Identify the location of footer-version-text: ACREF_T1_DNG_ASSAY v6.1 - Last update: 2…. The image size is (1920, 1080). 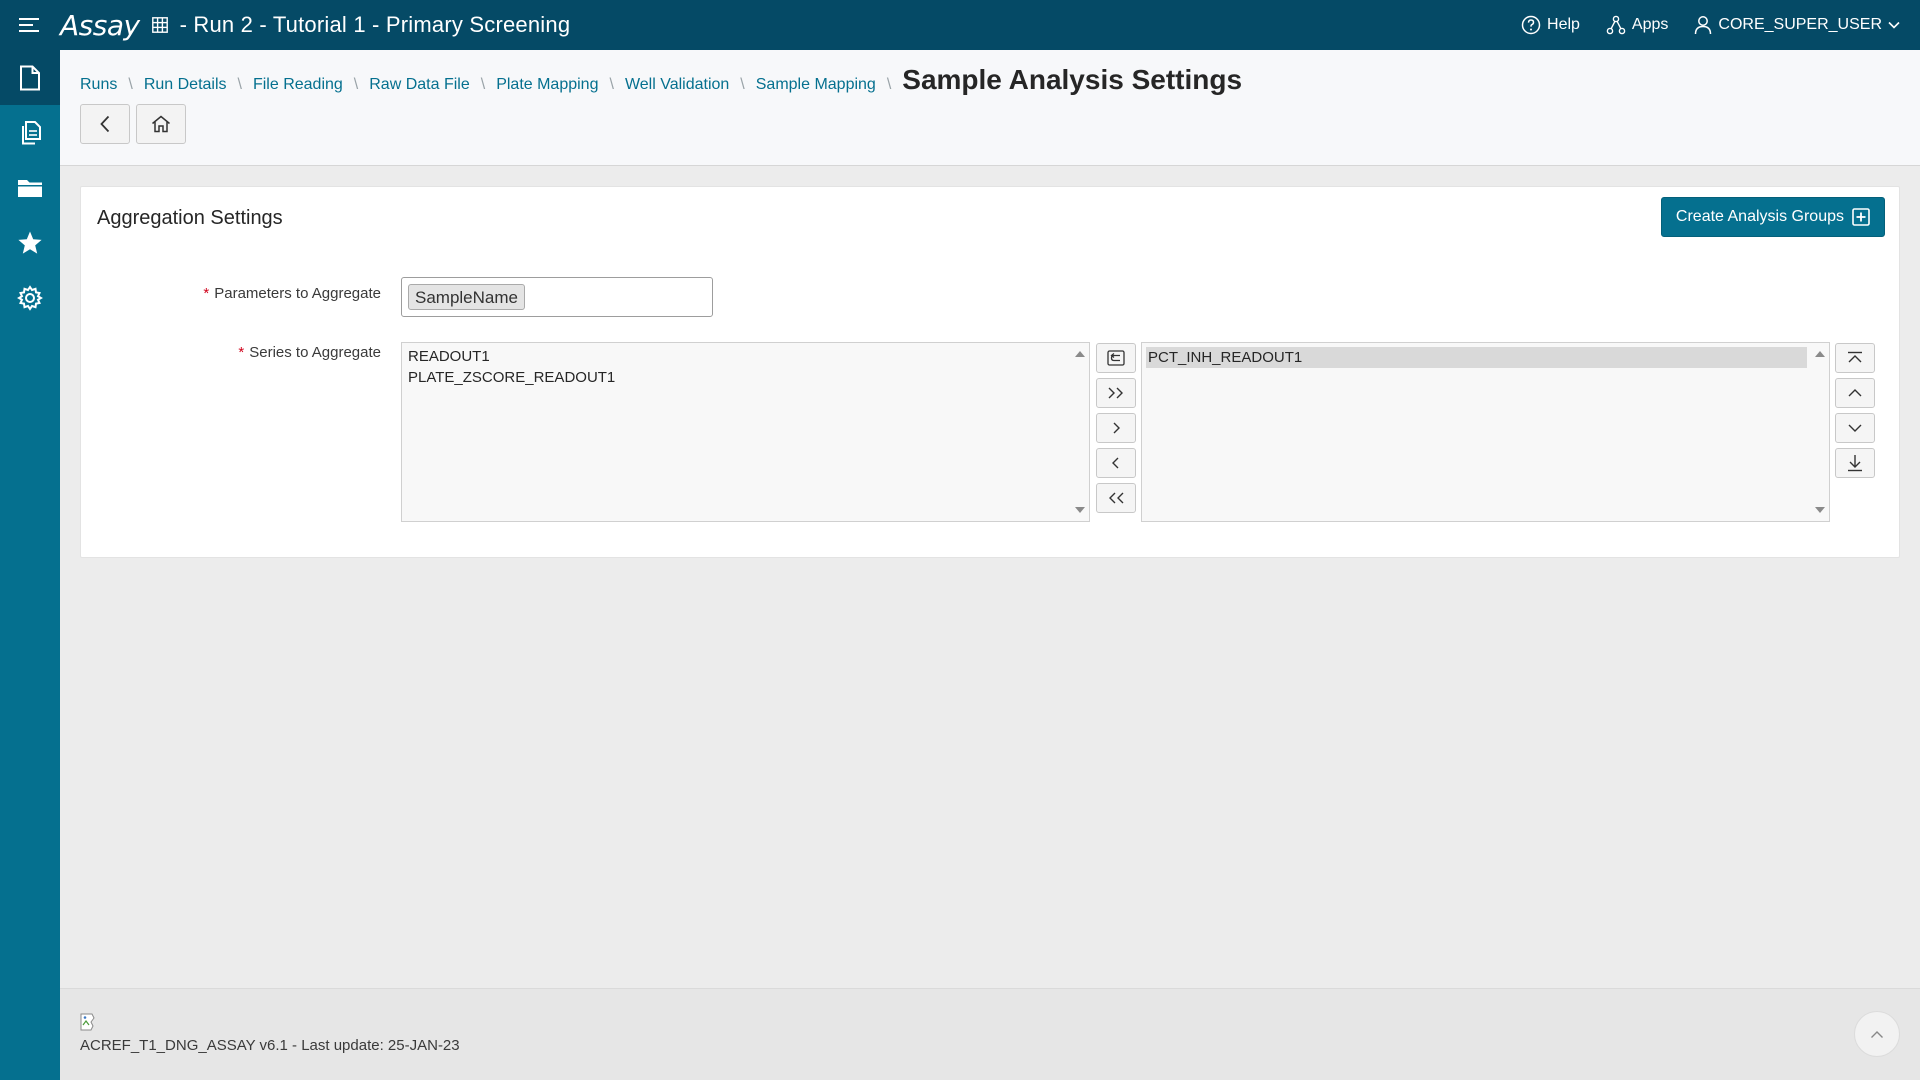
(270, 1045).